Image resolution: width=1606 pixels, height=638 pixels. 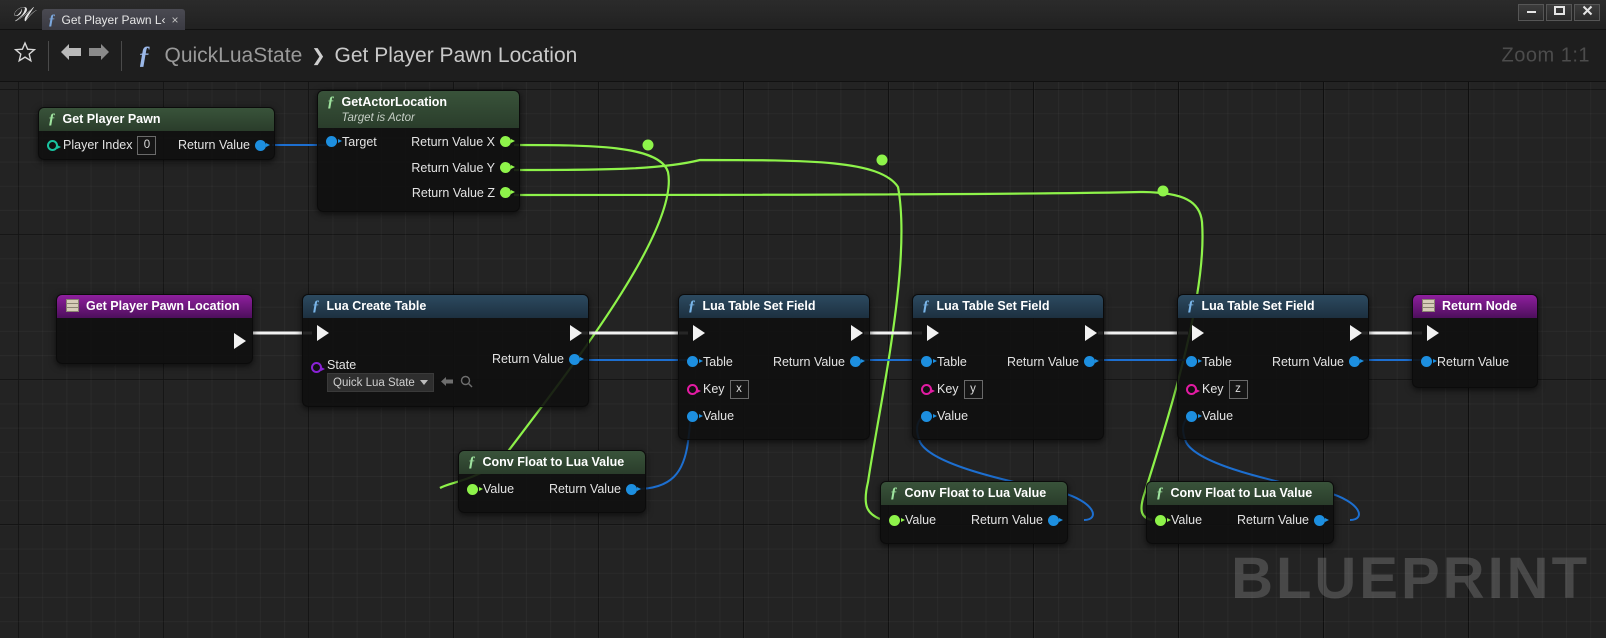 What do you see at coordinates (1238, 389) in the screenshot?
I see `key-input: z` at bounding box center [1238, 389].